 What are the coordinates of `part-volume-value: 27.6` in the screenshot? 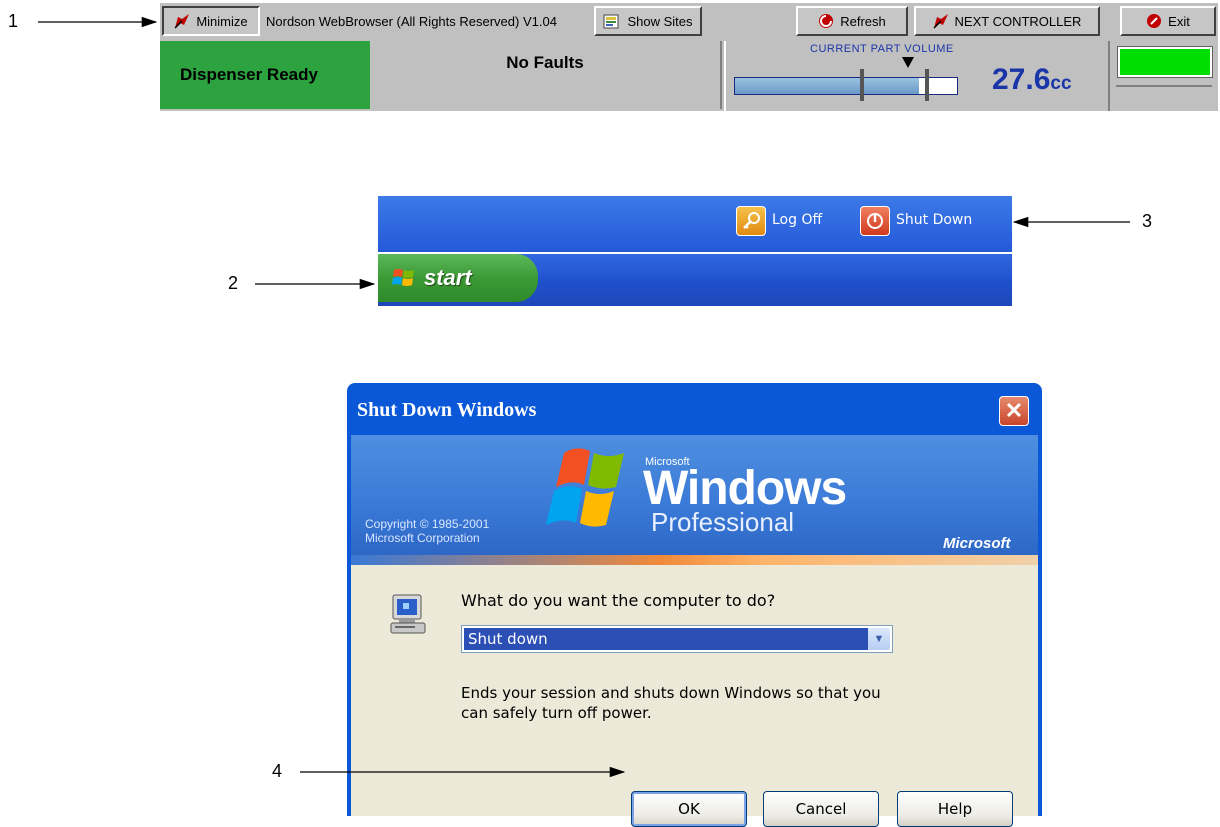 It's located at (1021, 79).